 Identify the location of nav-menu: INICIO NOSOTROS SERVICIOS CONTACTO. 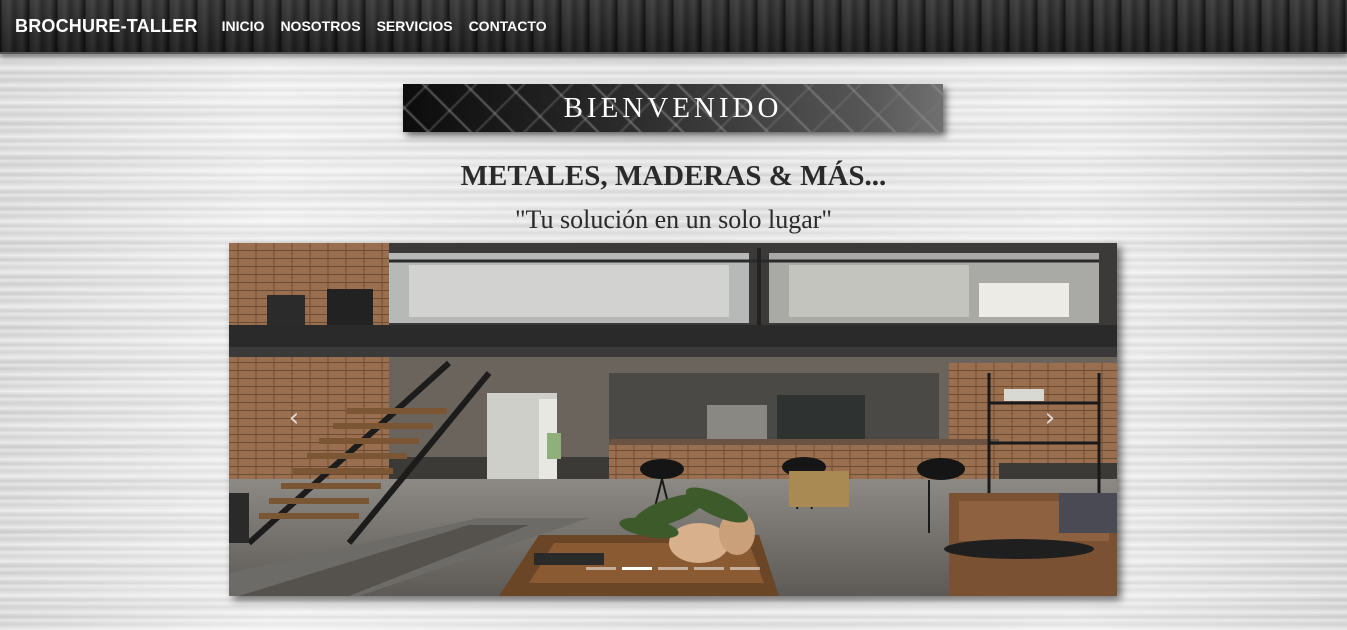
(384, 26).